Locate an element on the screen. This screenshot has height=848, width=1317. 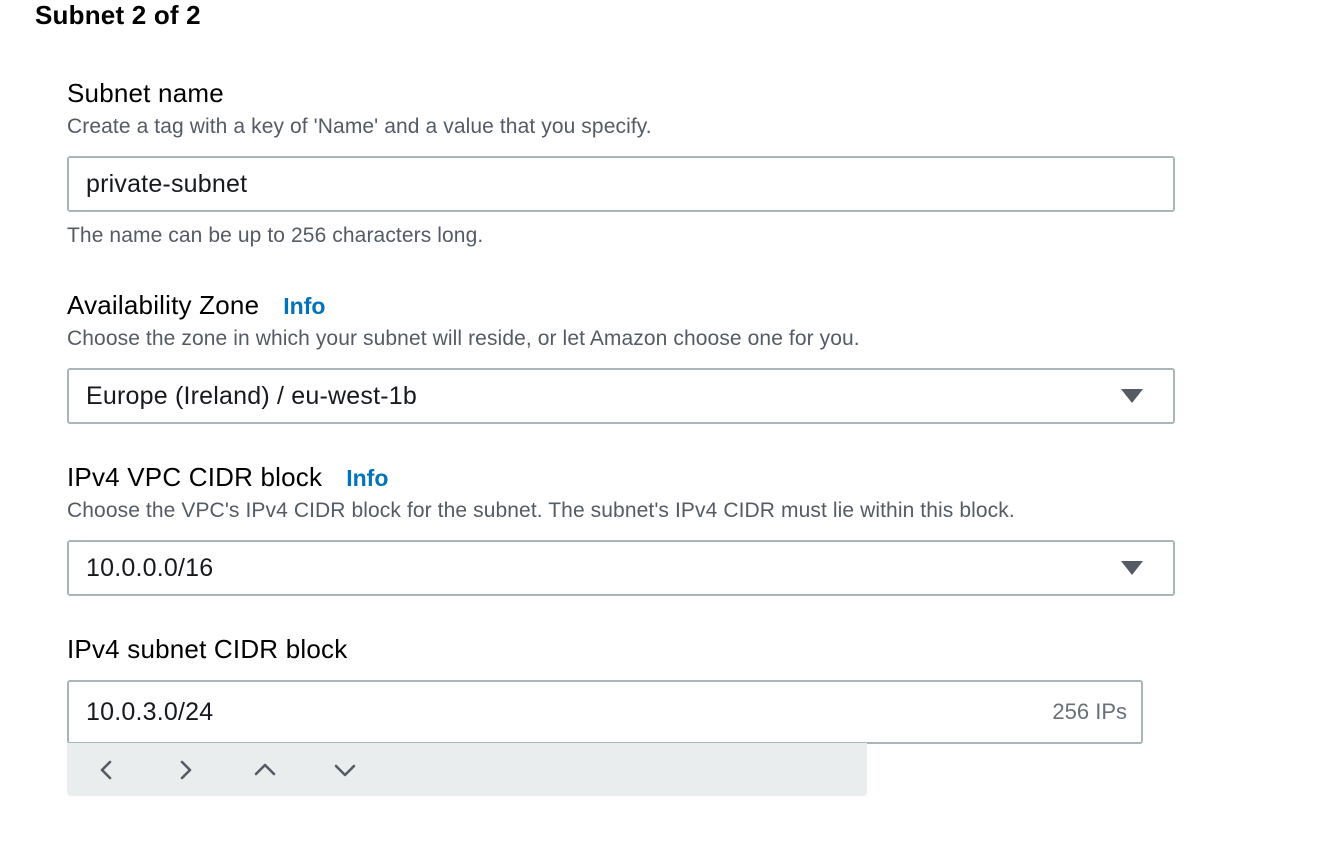
ip-count: 256 IPs is located at coordinates (1089, 711).